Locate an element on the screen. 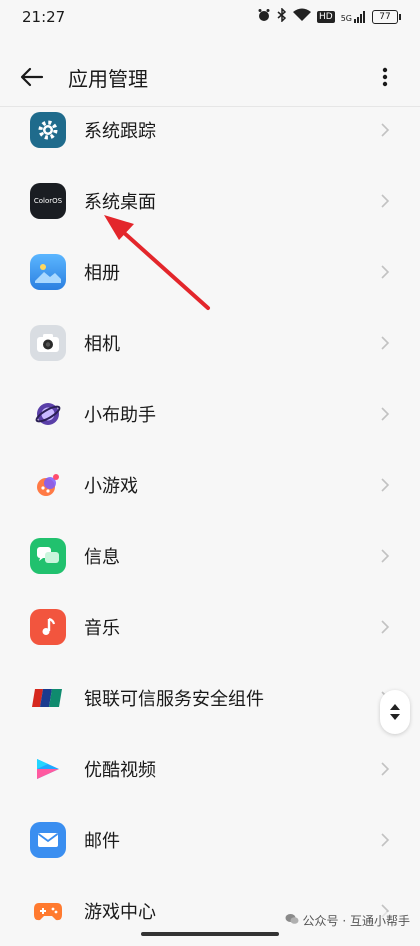  message-icon is located at coordinates (48, 555).